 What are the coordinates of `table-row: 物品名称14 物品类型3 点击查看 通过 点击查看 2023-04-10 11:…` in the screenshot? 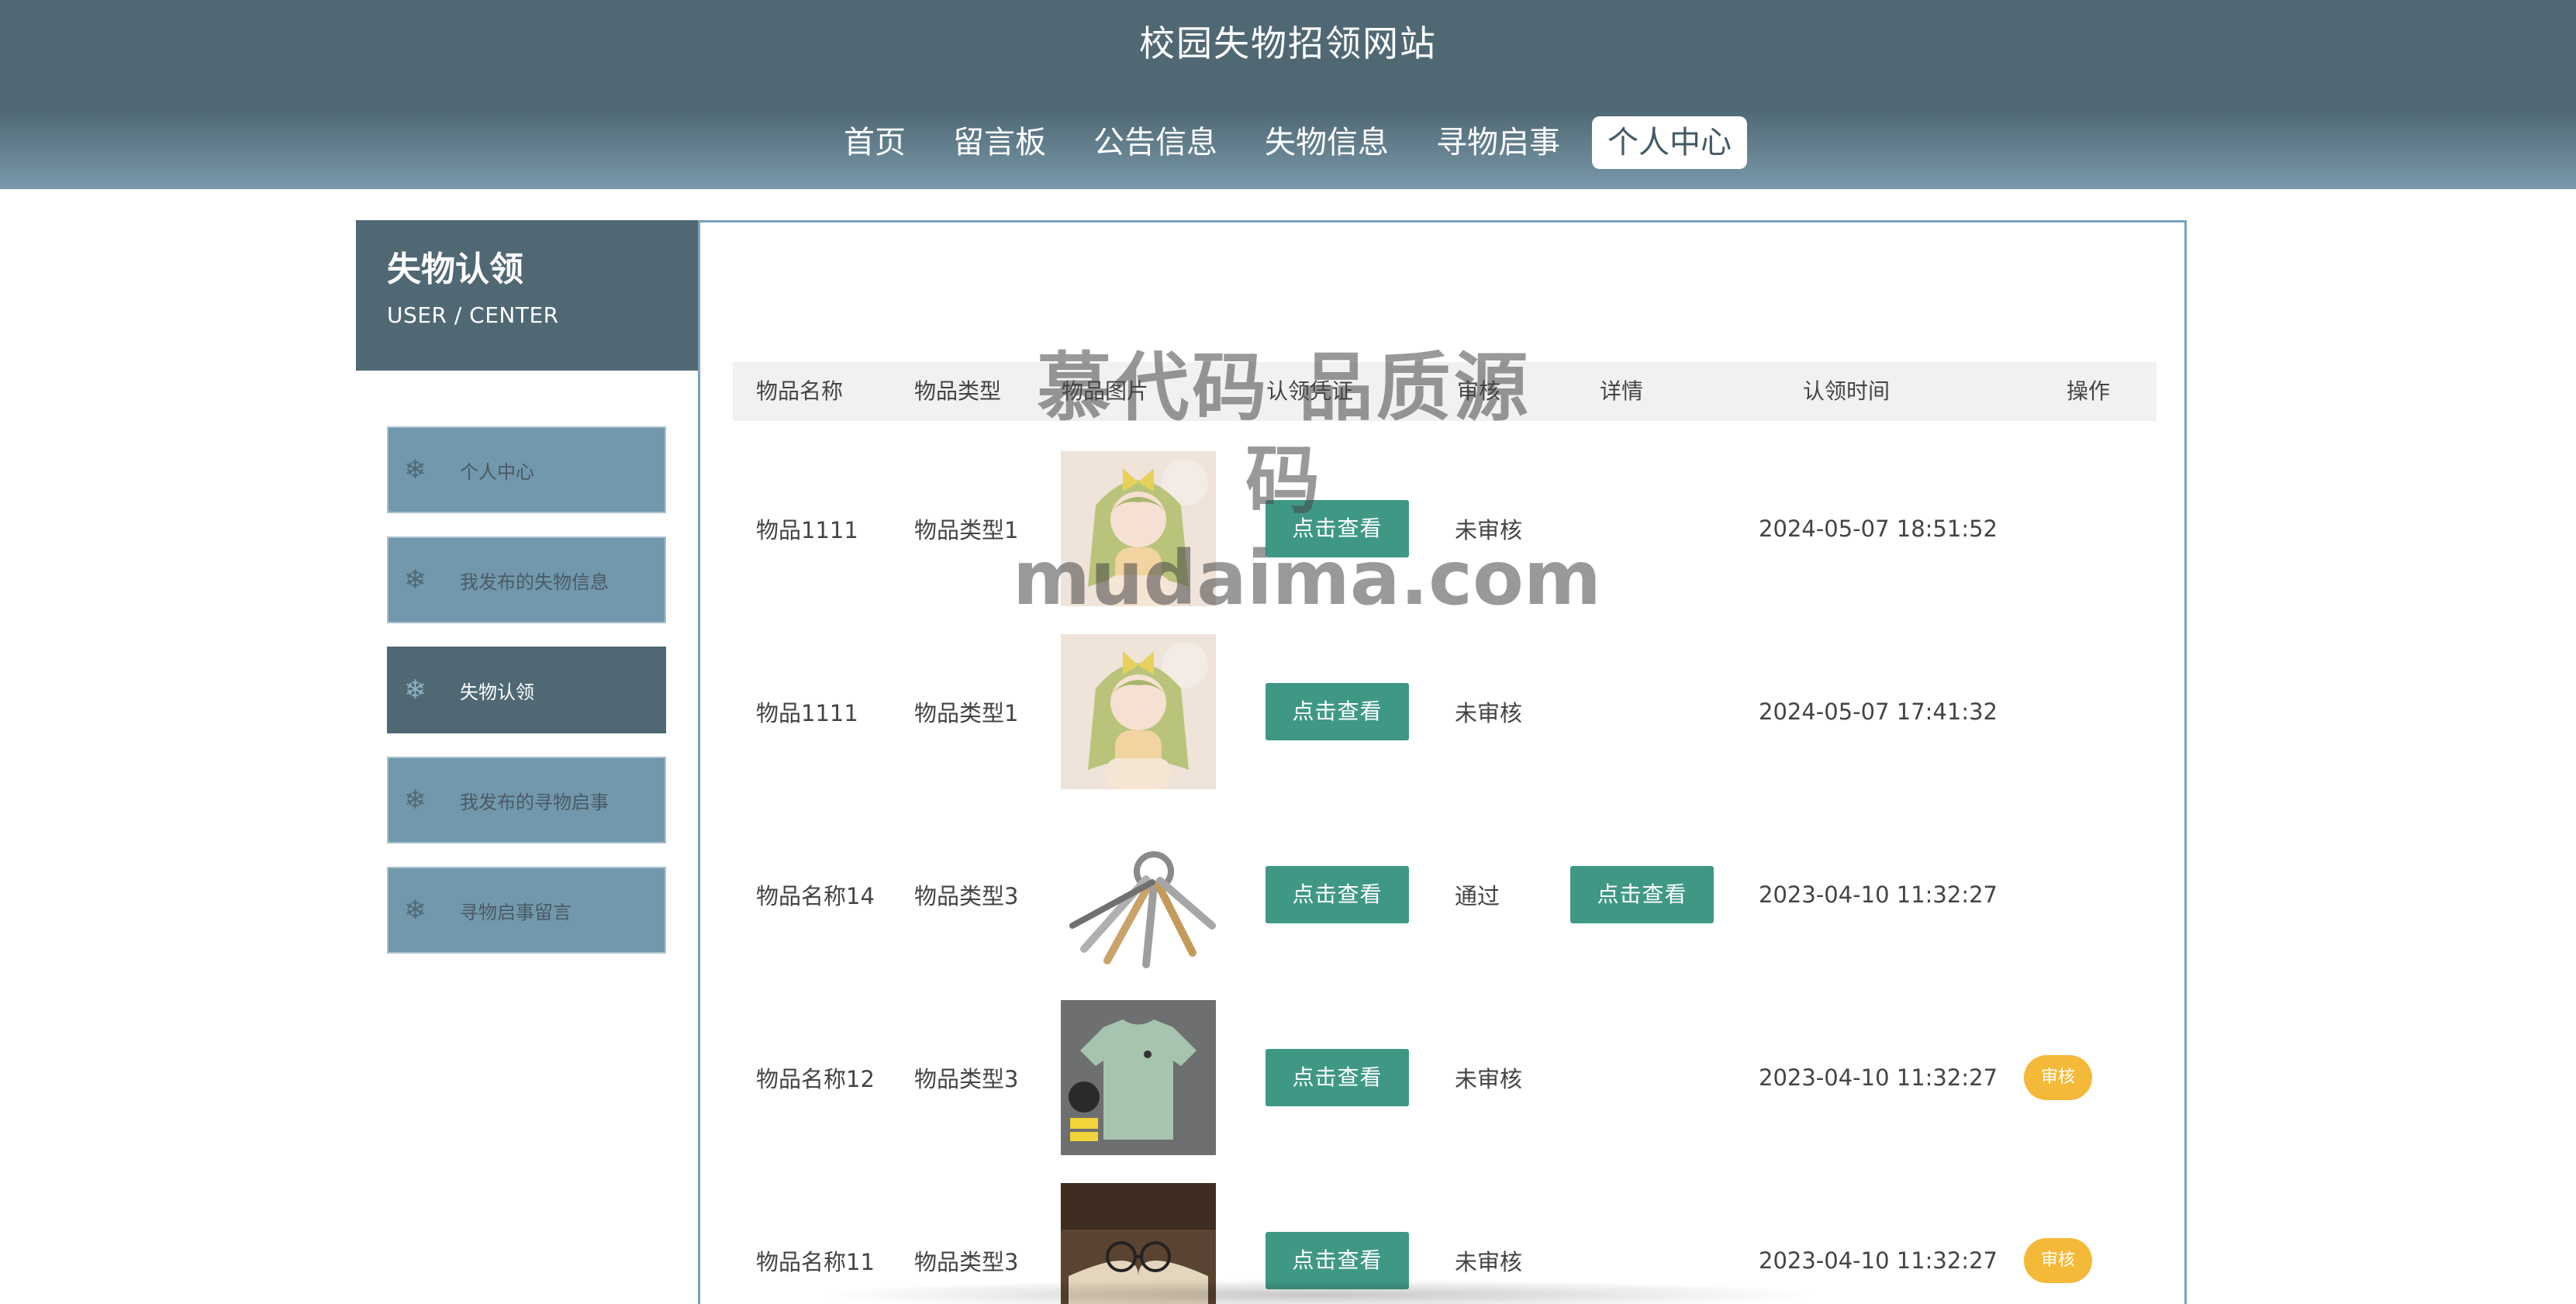 It's located at (1442, 894).